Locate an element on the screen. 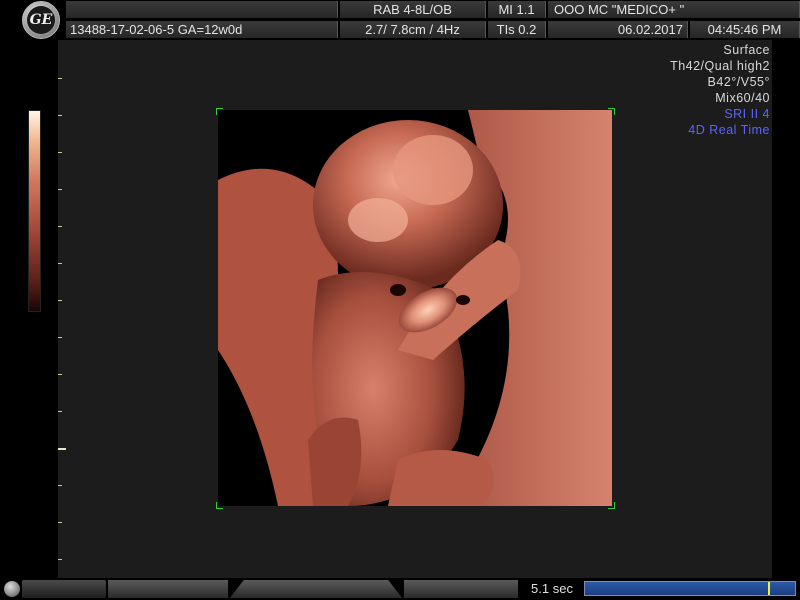  ge-logo-icon: GE is located at coordinates (41, 20).